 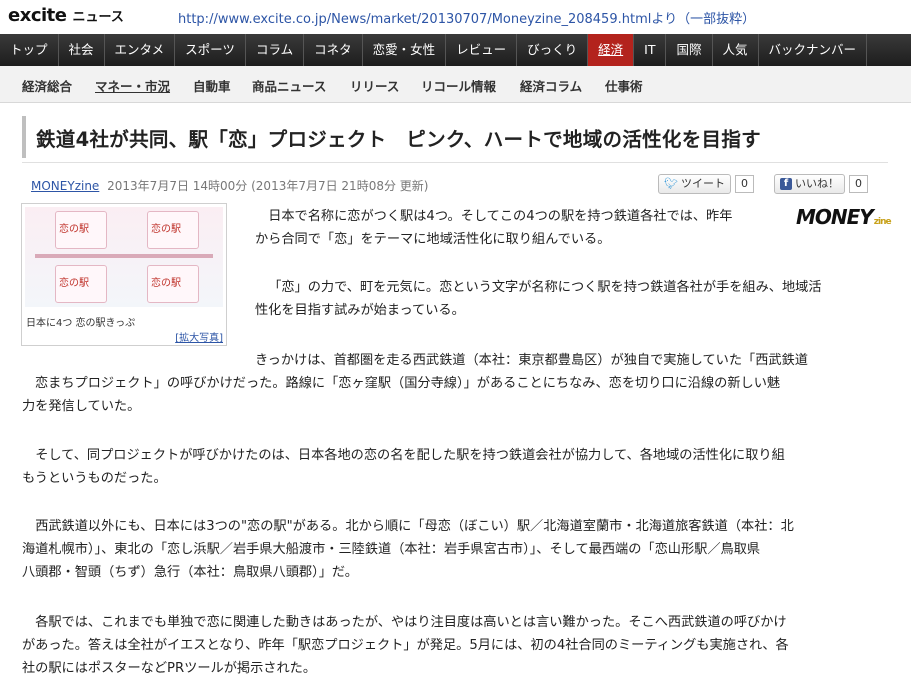 I want to click on main-nav-item: エンタメ, so click(x=140, y=50).